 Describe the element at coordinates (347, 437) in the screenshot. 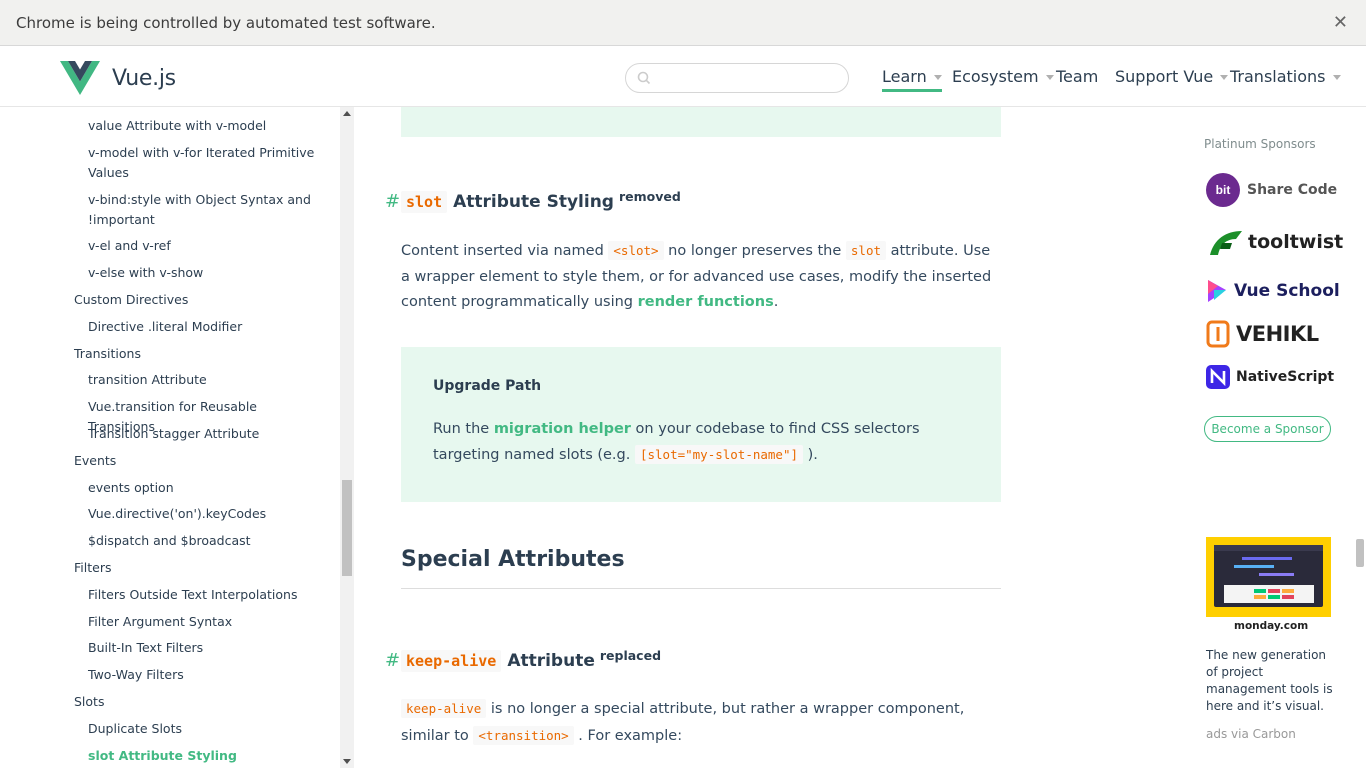

I see `sidebar-scrollbar` at that location.